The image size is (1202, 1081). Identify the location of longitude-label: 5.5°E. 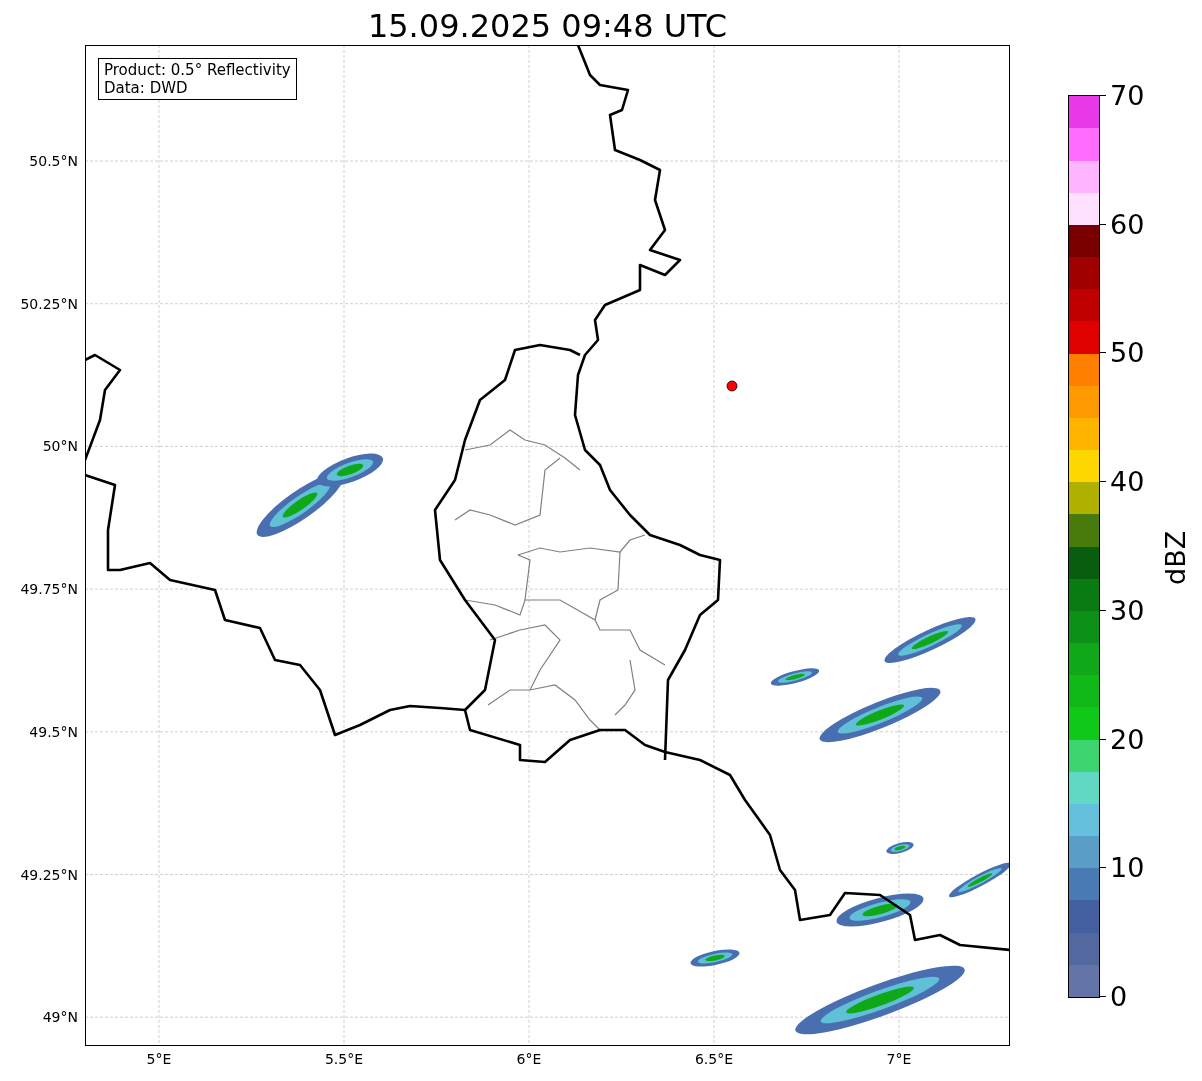
(344, 1059).